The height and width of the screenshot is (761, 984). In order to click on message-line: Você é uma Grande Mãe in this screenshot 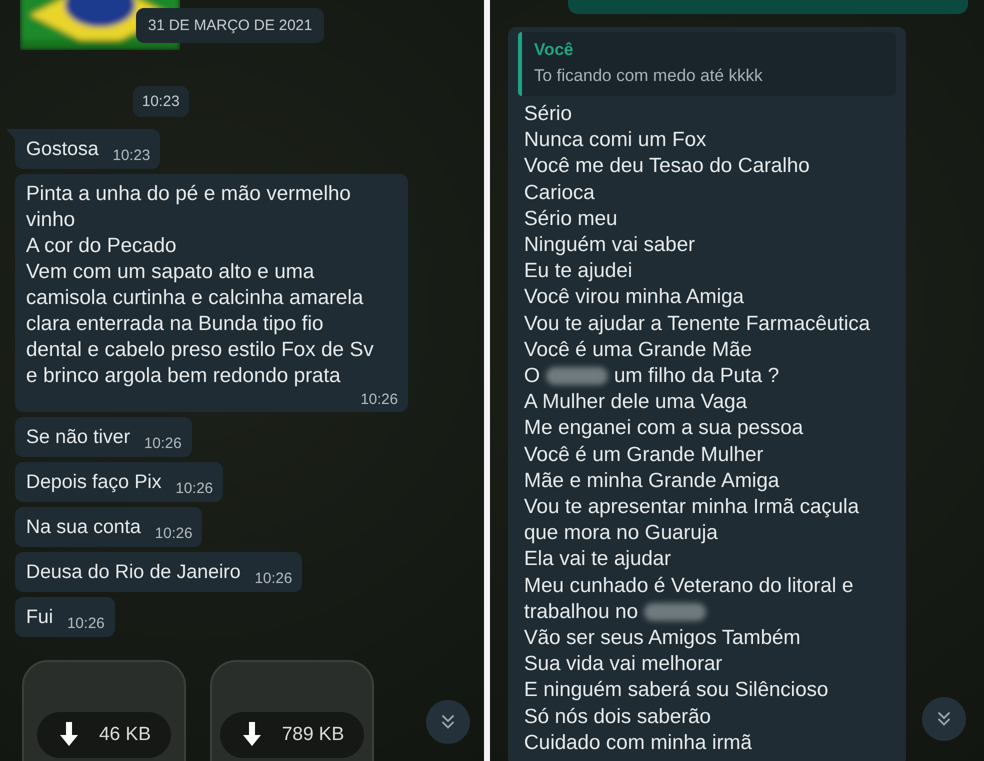, I will do `click(638, 349)`.